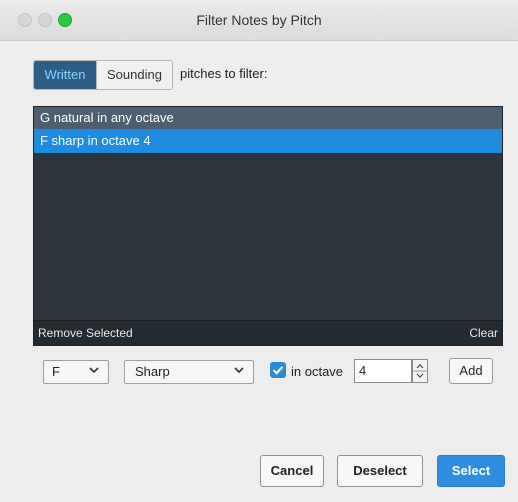 This screenshot has height=502, width=518. What do you see at coordinates (224, 73) in the screenshot?
I see `pitches-to-filter-label: pitches to filter:` at bounding box center [224, 73].